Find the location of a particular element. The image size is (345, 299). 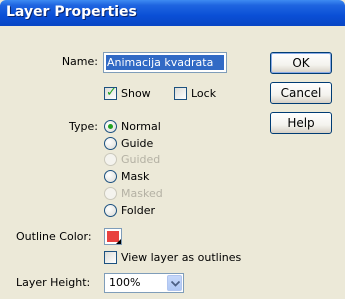

layer-height-label: Layer Height: is located at coordinates (53, 282).